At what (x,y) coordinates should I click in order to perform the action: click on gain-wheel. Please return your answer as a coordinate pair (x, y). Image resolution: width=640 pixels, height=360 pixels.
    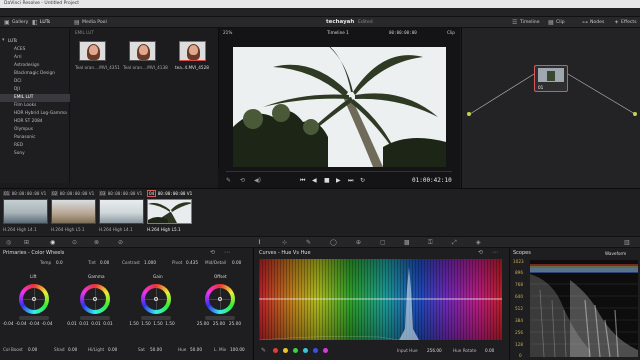
    Looking at the image, I should click on (156, 299).